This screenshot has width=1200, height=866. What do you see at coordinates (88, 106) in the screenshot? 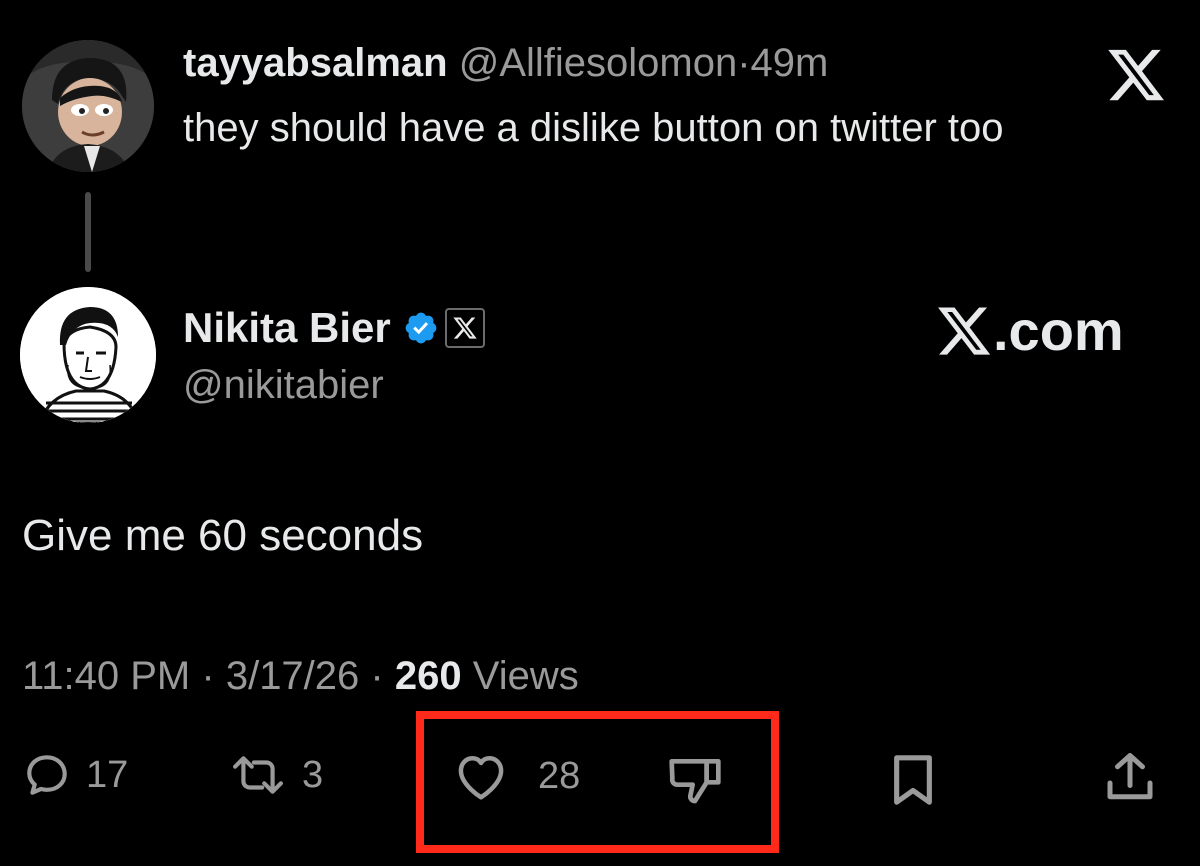
I see `reply-author-avatar` at bounding box center [88, 106].